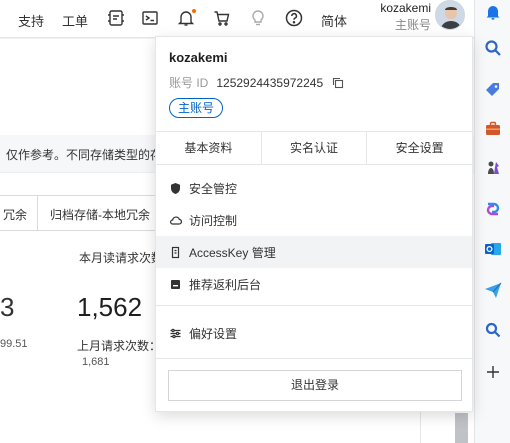 Image resolution: width=510 pixels, height=443 pixels. What do you see at coordinates (209, 148) in the screenshot?
I see `tab-basic-info: 基本资料` at bounding box center [209, 148].